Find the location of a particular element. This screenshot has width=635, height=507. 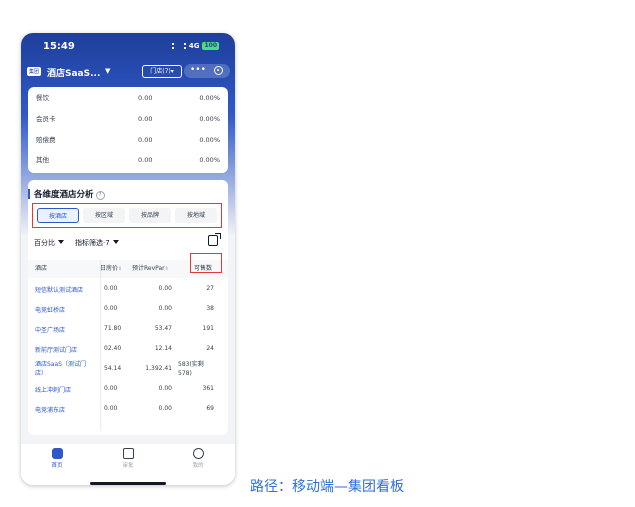

frozen-column-shadow is located at coordinates (101, 345).